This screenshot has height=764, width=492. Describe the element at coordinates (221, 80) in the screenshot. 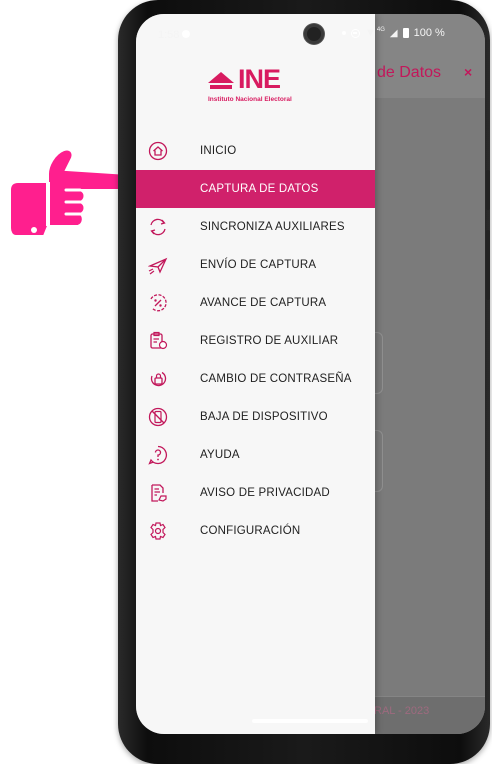

I see `ine-logo-mark-icon` at that location.